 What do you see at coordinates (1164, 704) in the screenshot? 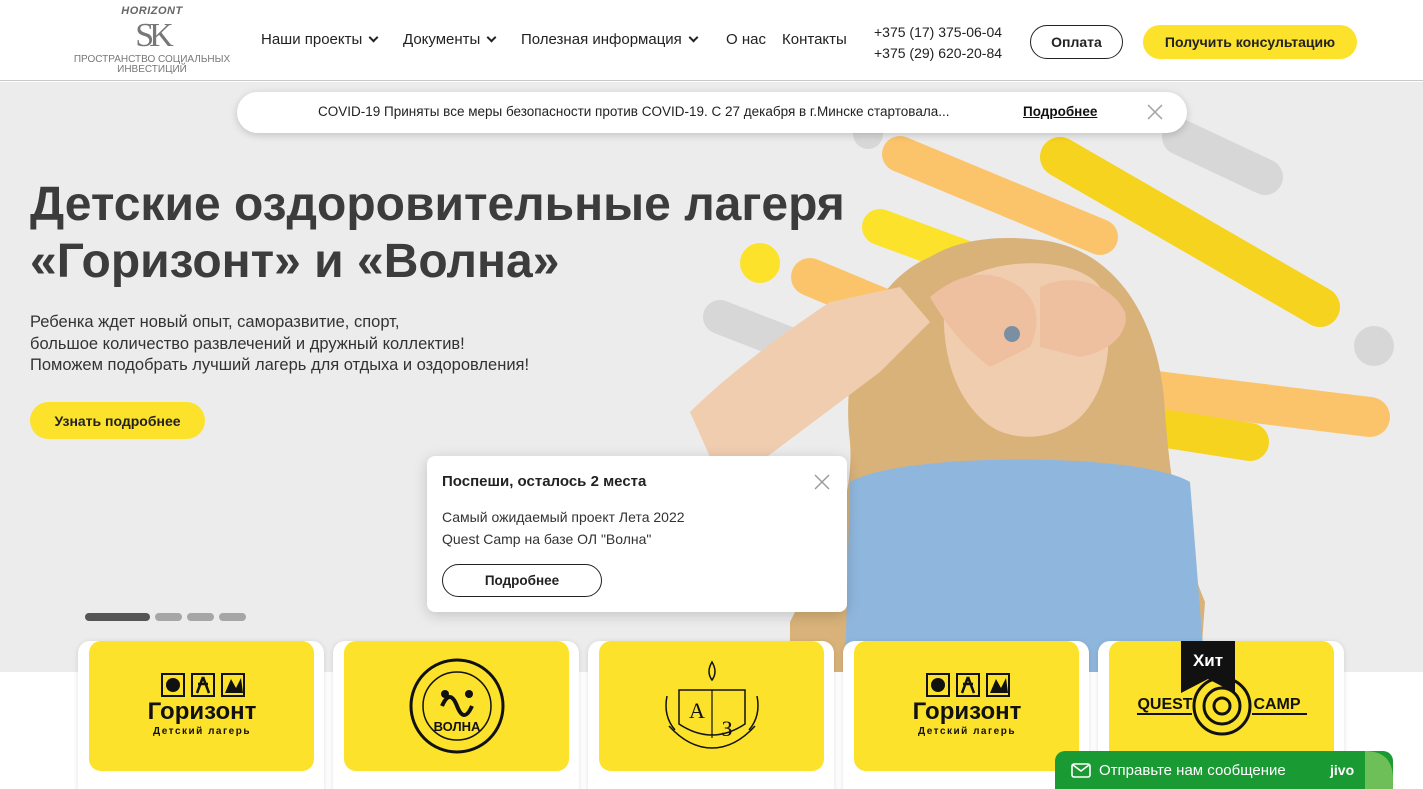
I see `quest-camp-logo-left: QUEST` at bounding box center [1164, 704].